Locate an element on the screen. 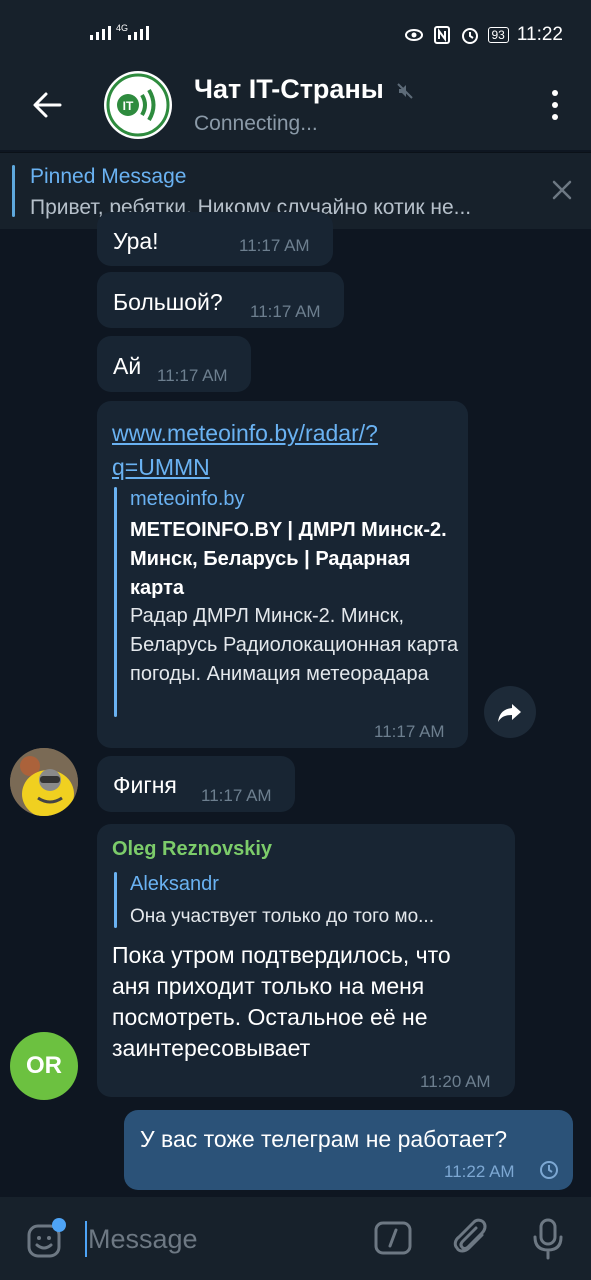 This screenshot has height=1280, width=591. clock-icon is located at coordinates (549, 1170).